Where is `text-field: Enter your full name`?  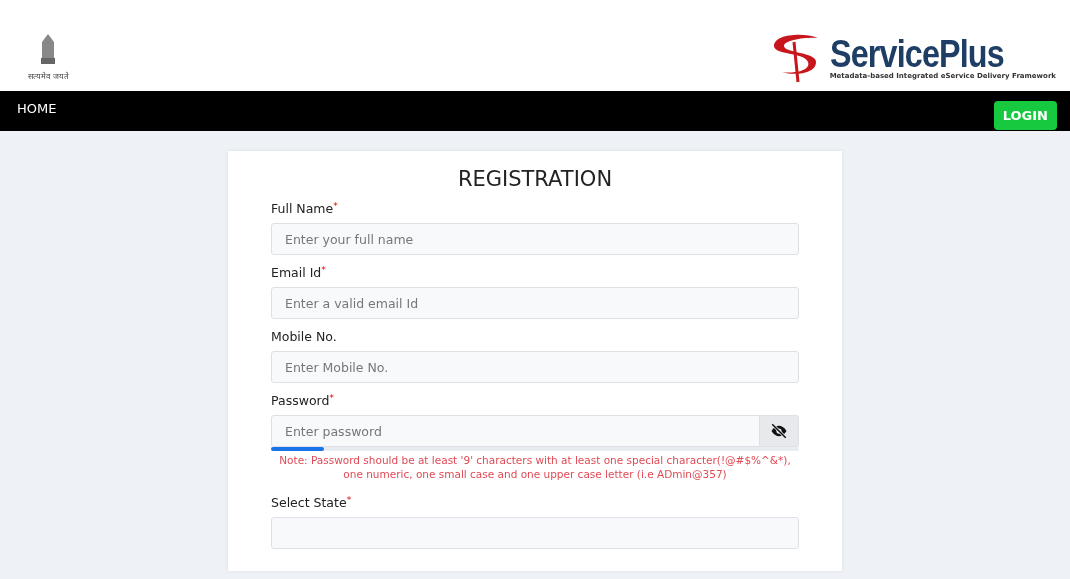 text-field: Enter your full name is located at coordinates (535, 239).